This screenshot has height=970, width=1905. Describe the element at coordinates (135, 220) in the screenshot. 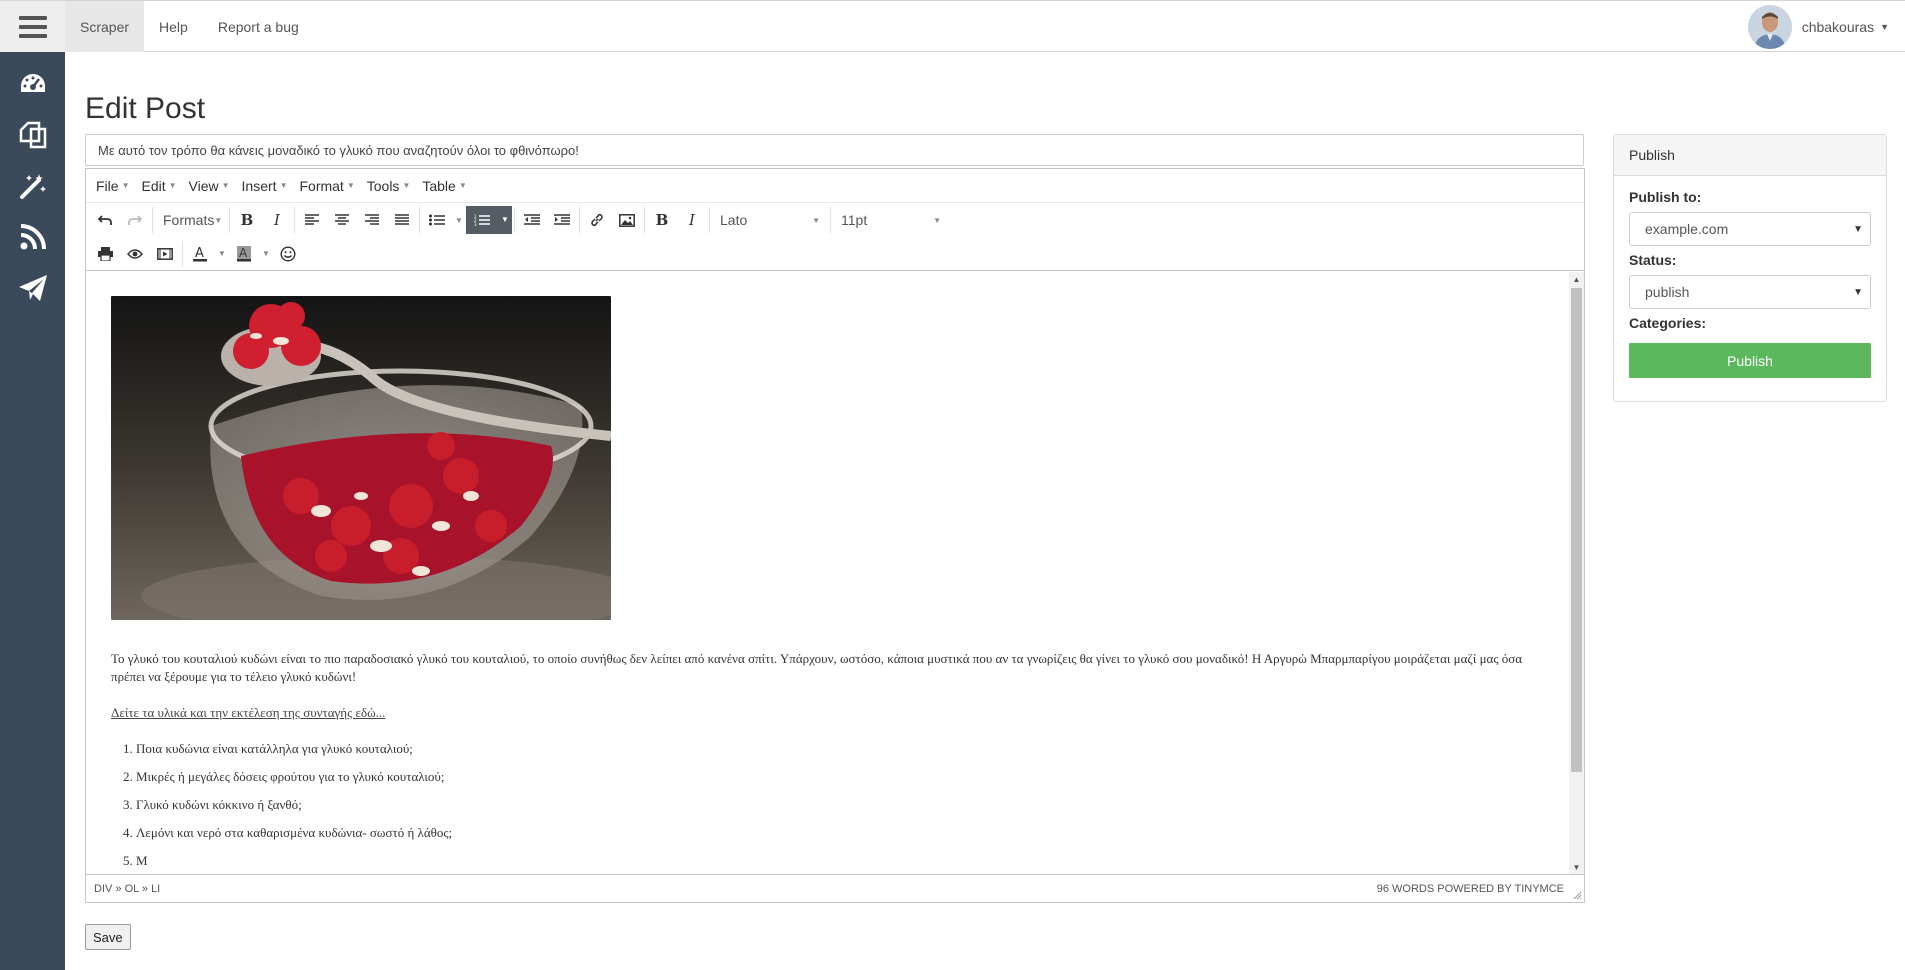

I see `redo-button` at that location.